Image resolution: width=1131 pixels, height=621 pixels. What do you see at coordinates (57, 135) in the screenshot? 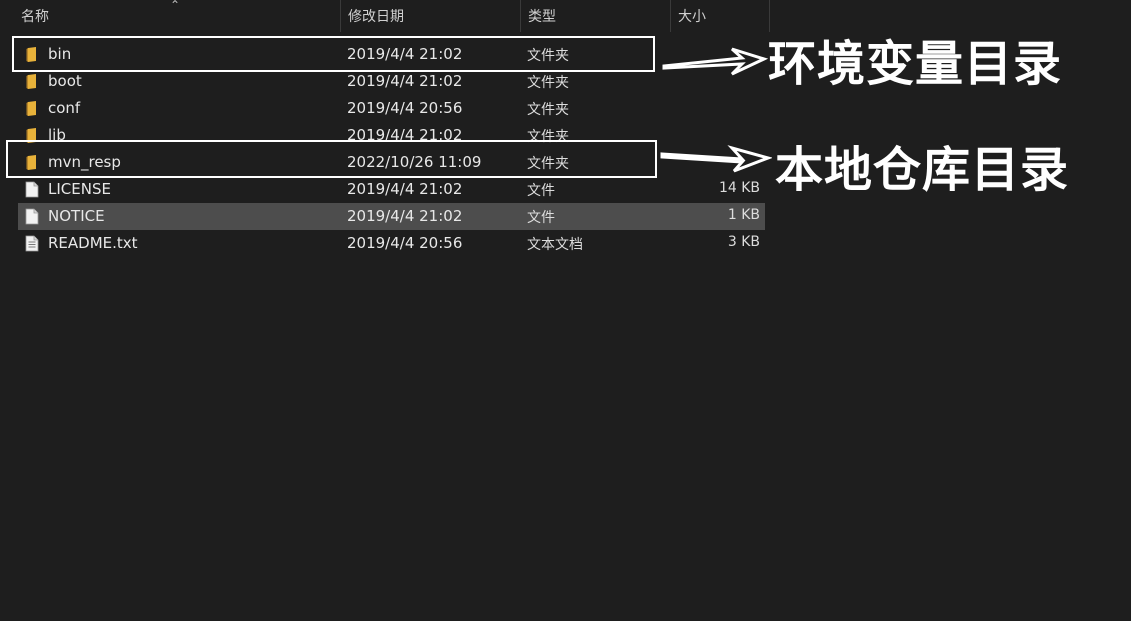
I see `file-name: lib` at bounding box center [57, 135].